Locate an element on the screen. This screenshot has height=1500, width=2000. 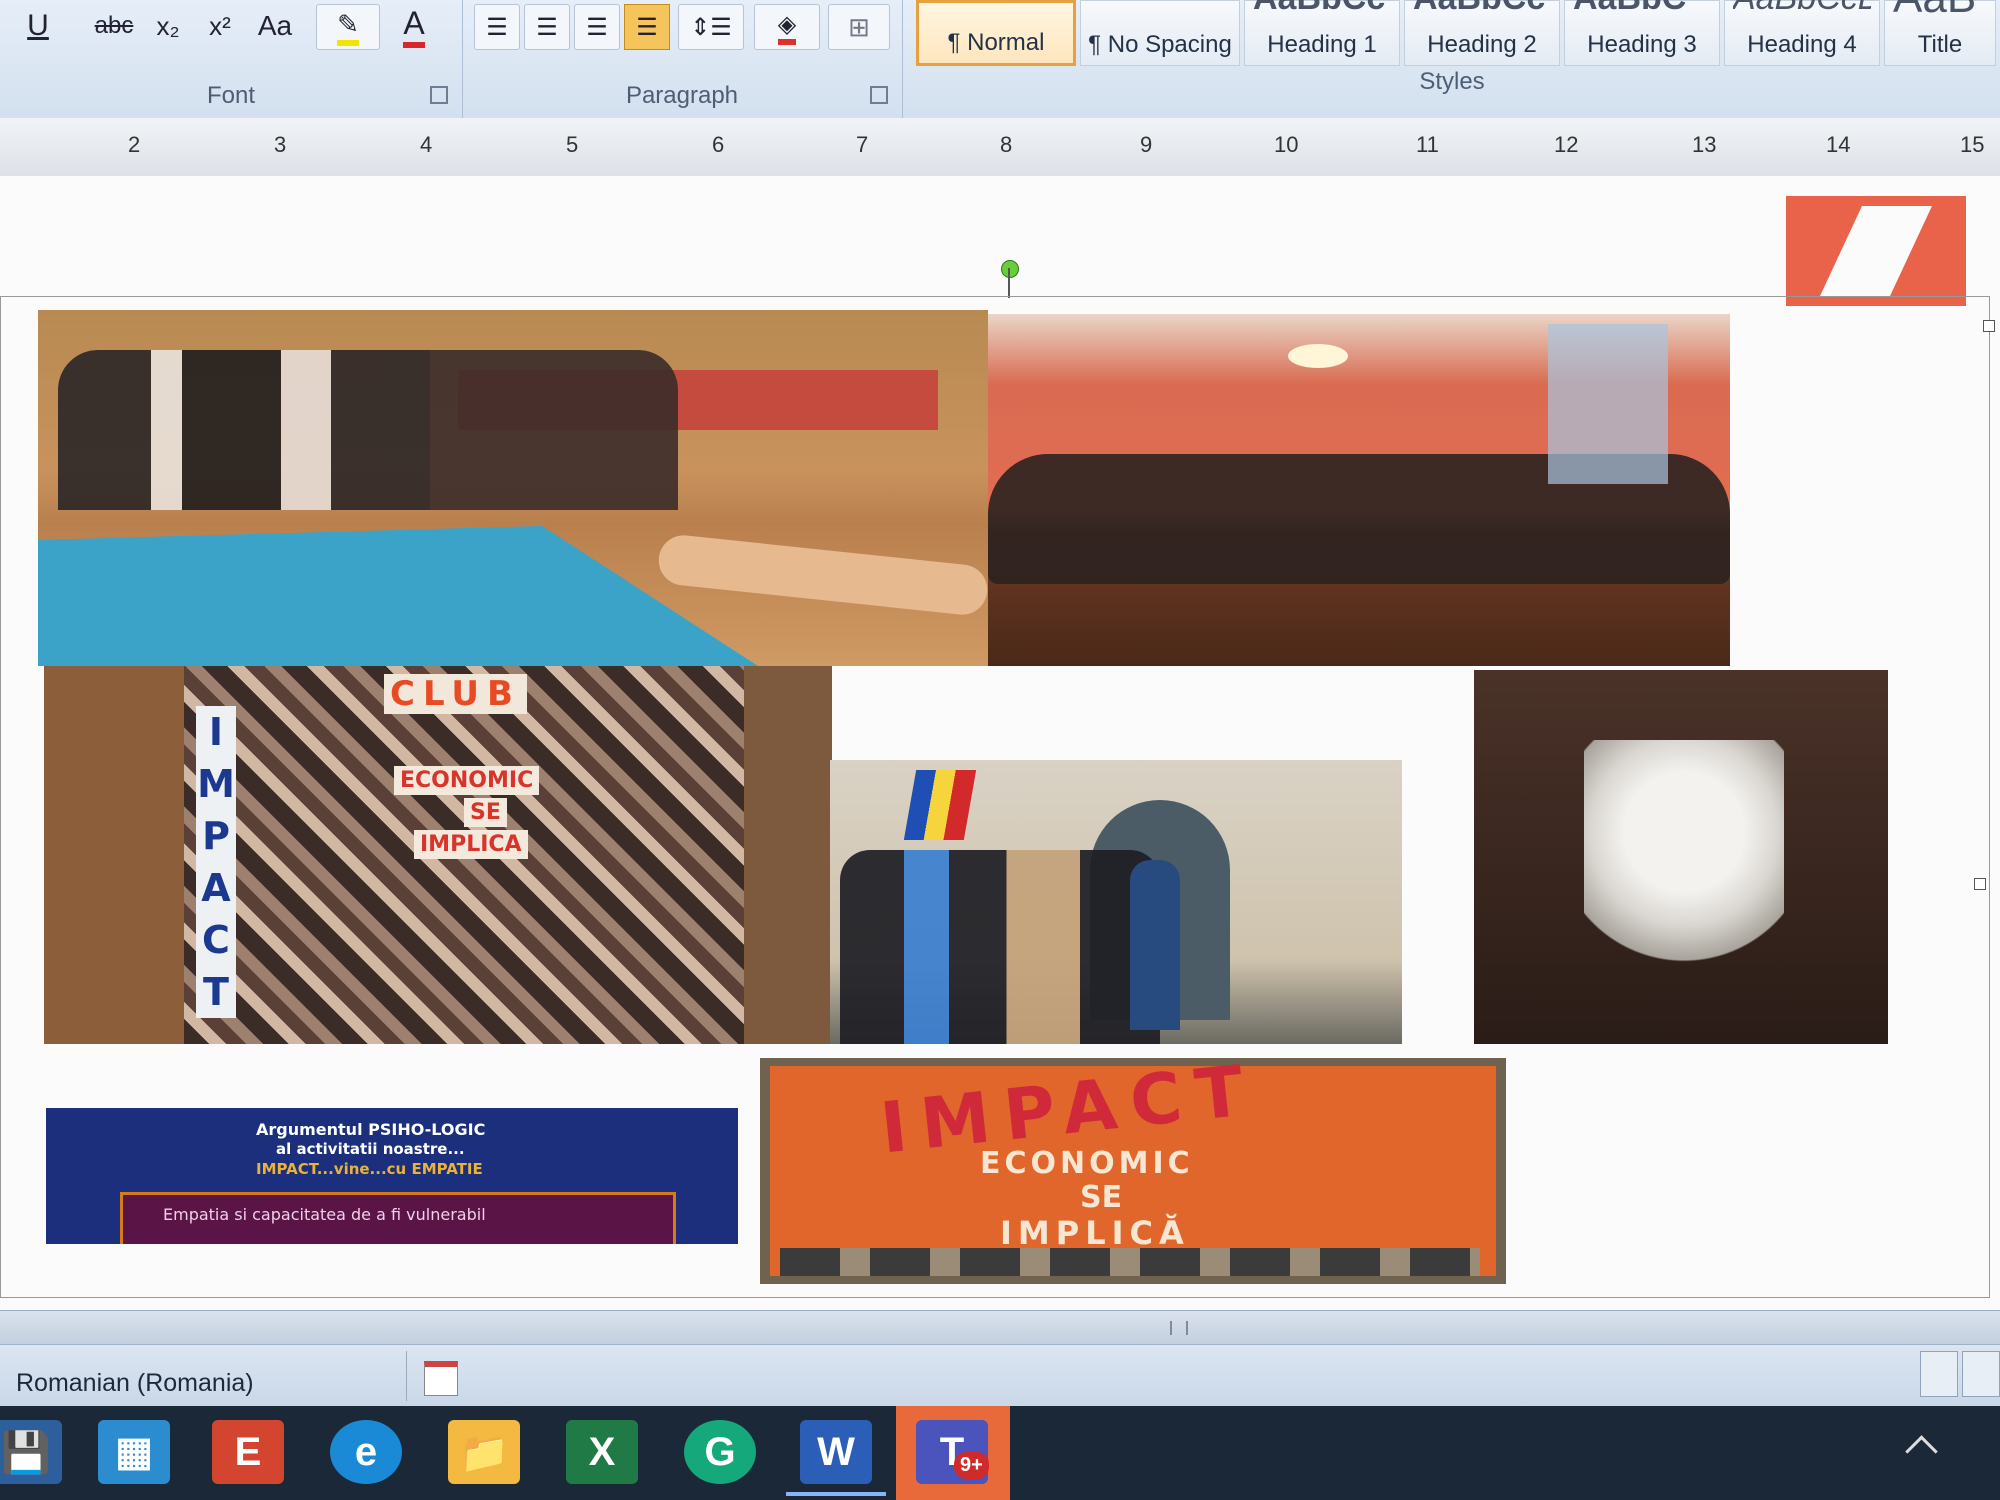
photo-school-entrance-group is located at coordinates (1116, 902).